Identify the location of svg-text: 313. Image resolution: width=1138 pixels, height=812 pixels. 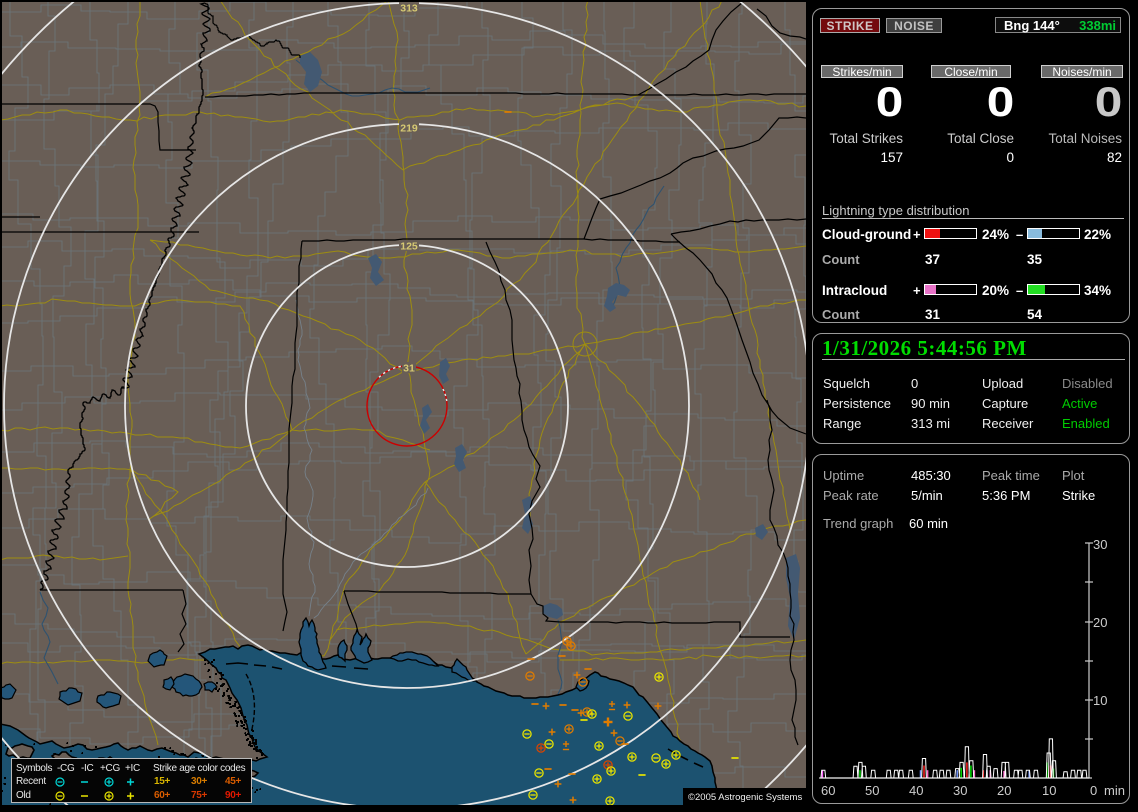
(409, 9).